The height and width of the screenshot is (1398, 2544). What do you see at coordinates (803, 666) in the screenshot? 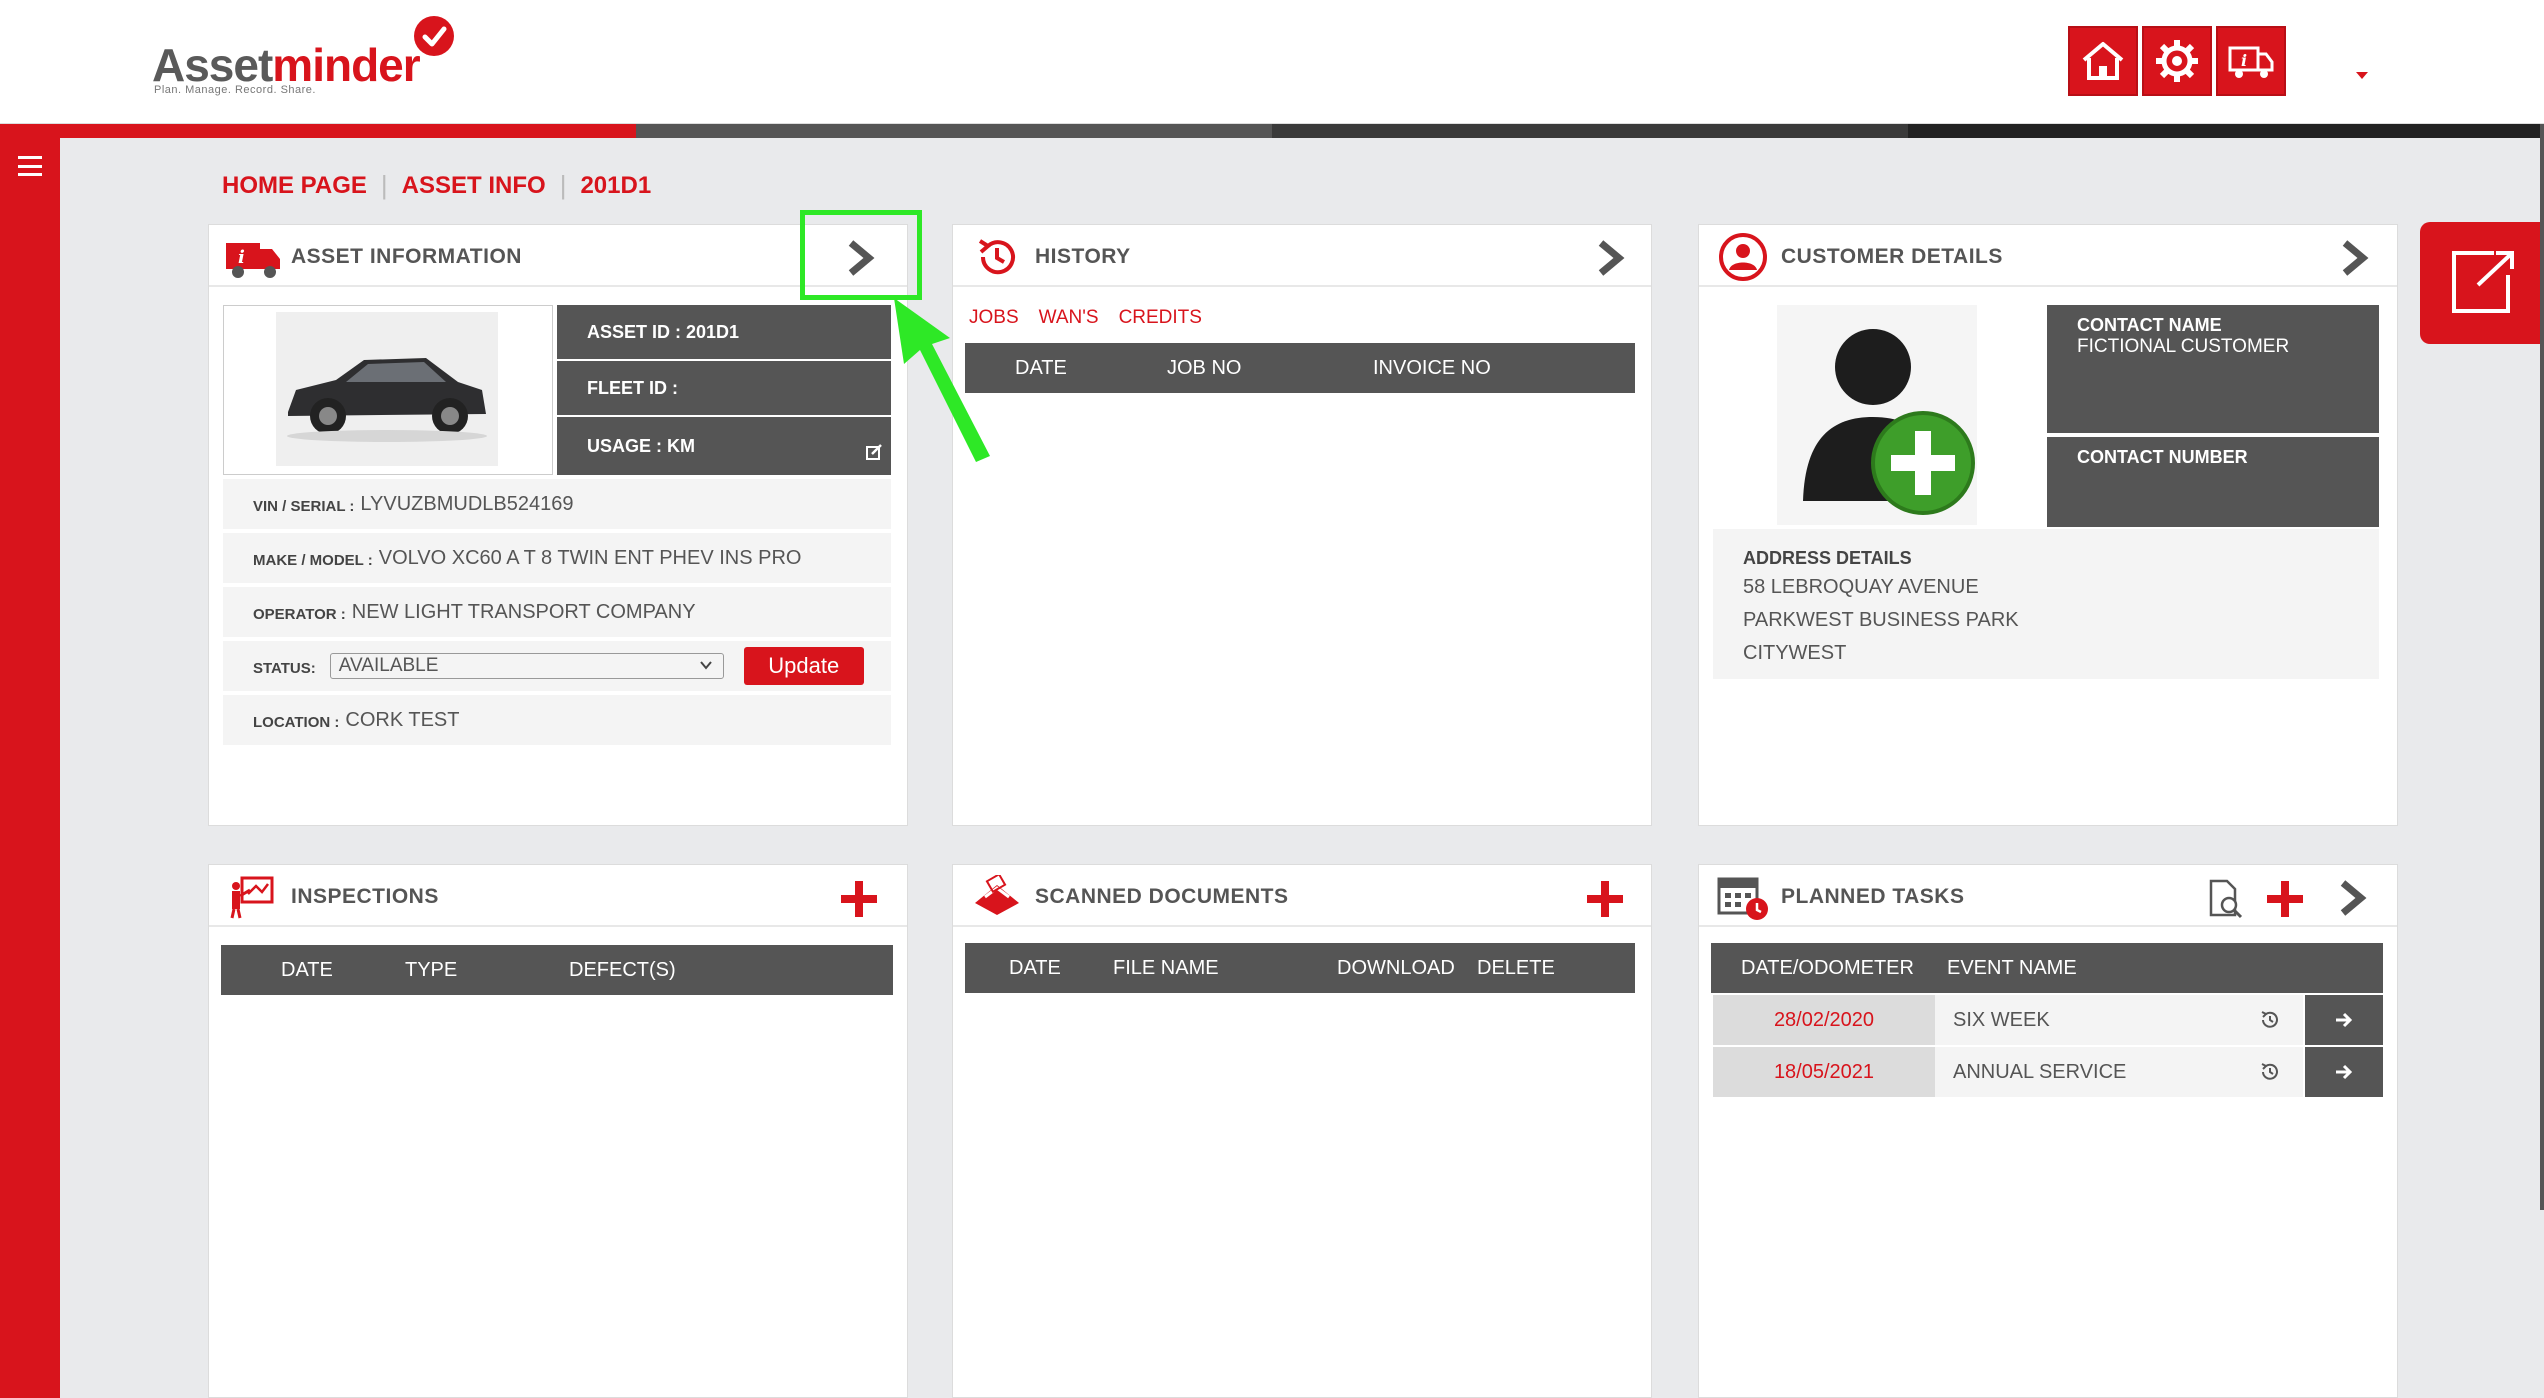
I see `update-button: Update` at bounding box center [803, 666].